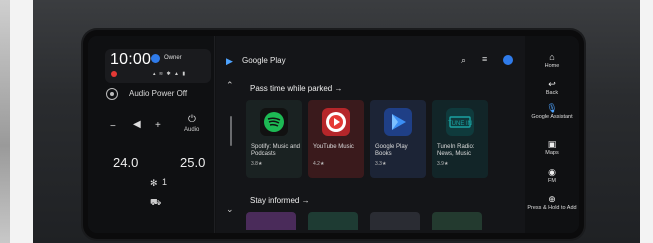  What do you see at coordinates (274, 122) in the screenshot?
I see `spotify-icon` at bounding box center [274, 122].